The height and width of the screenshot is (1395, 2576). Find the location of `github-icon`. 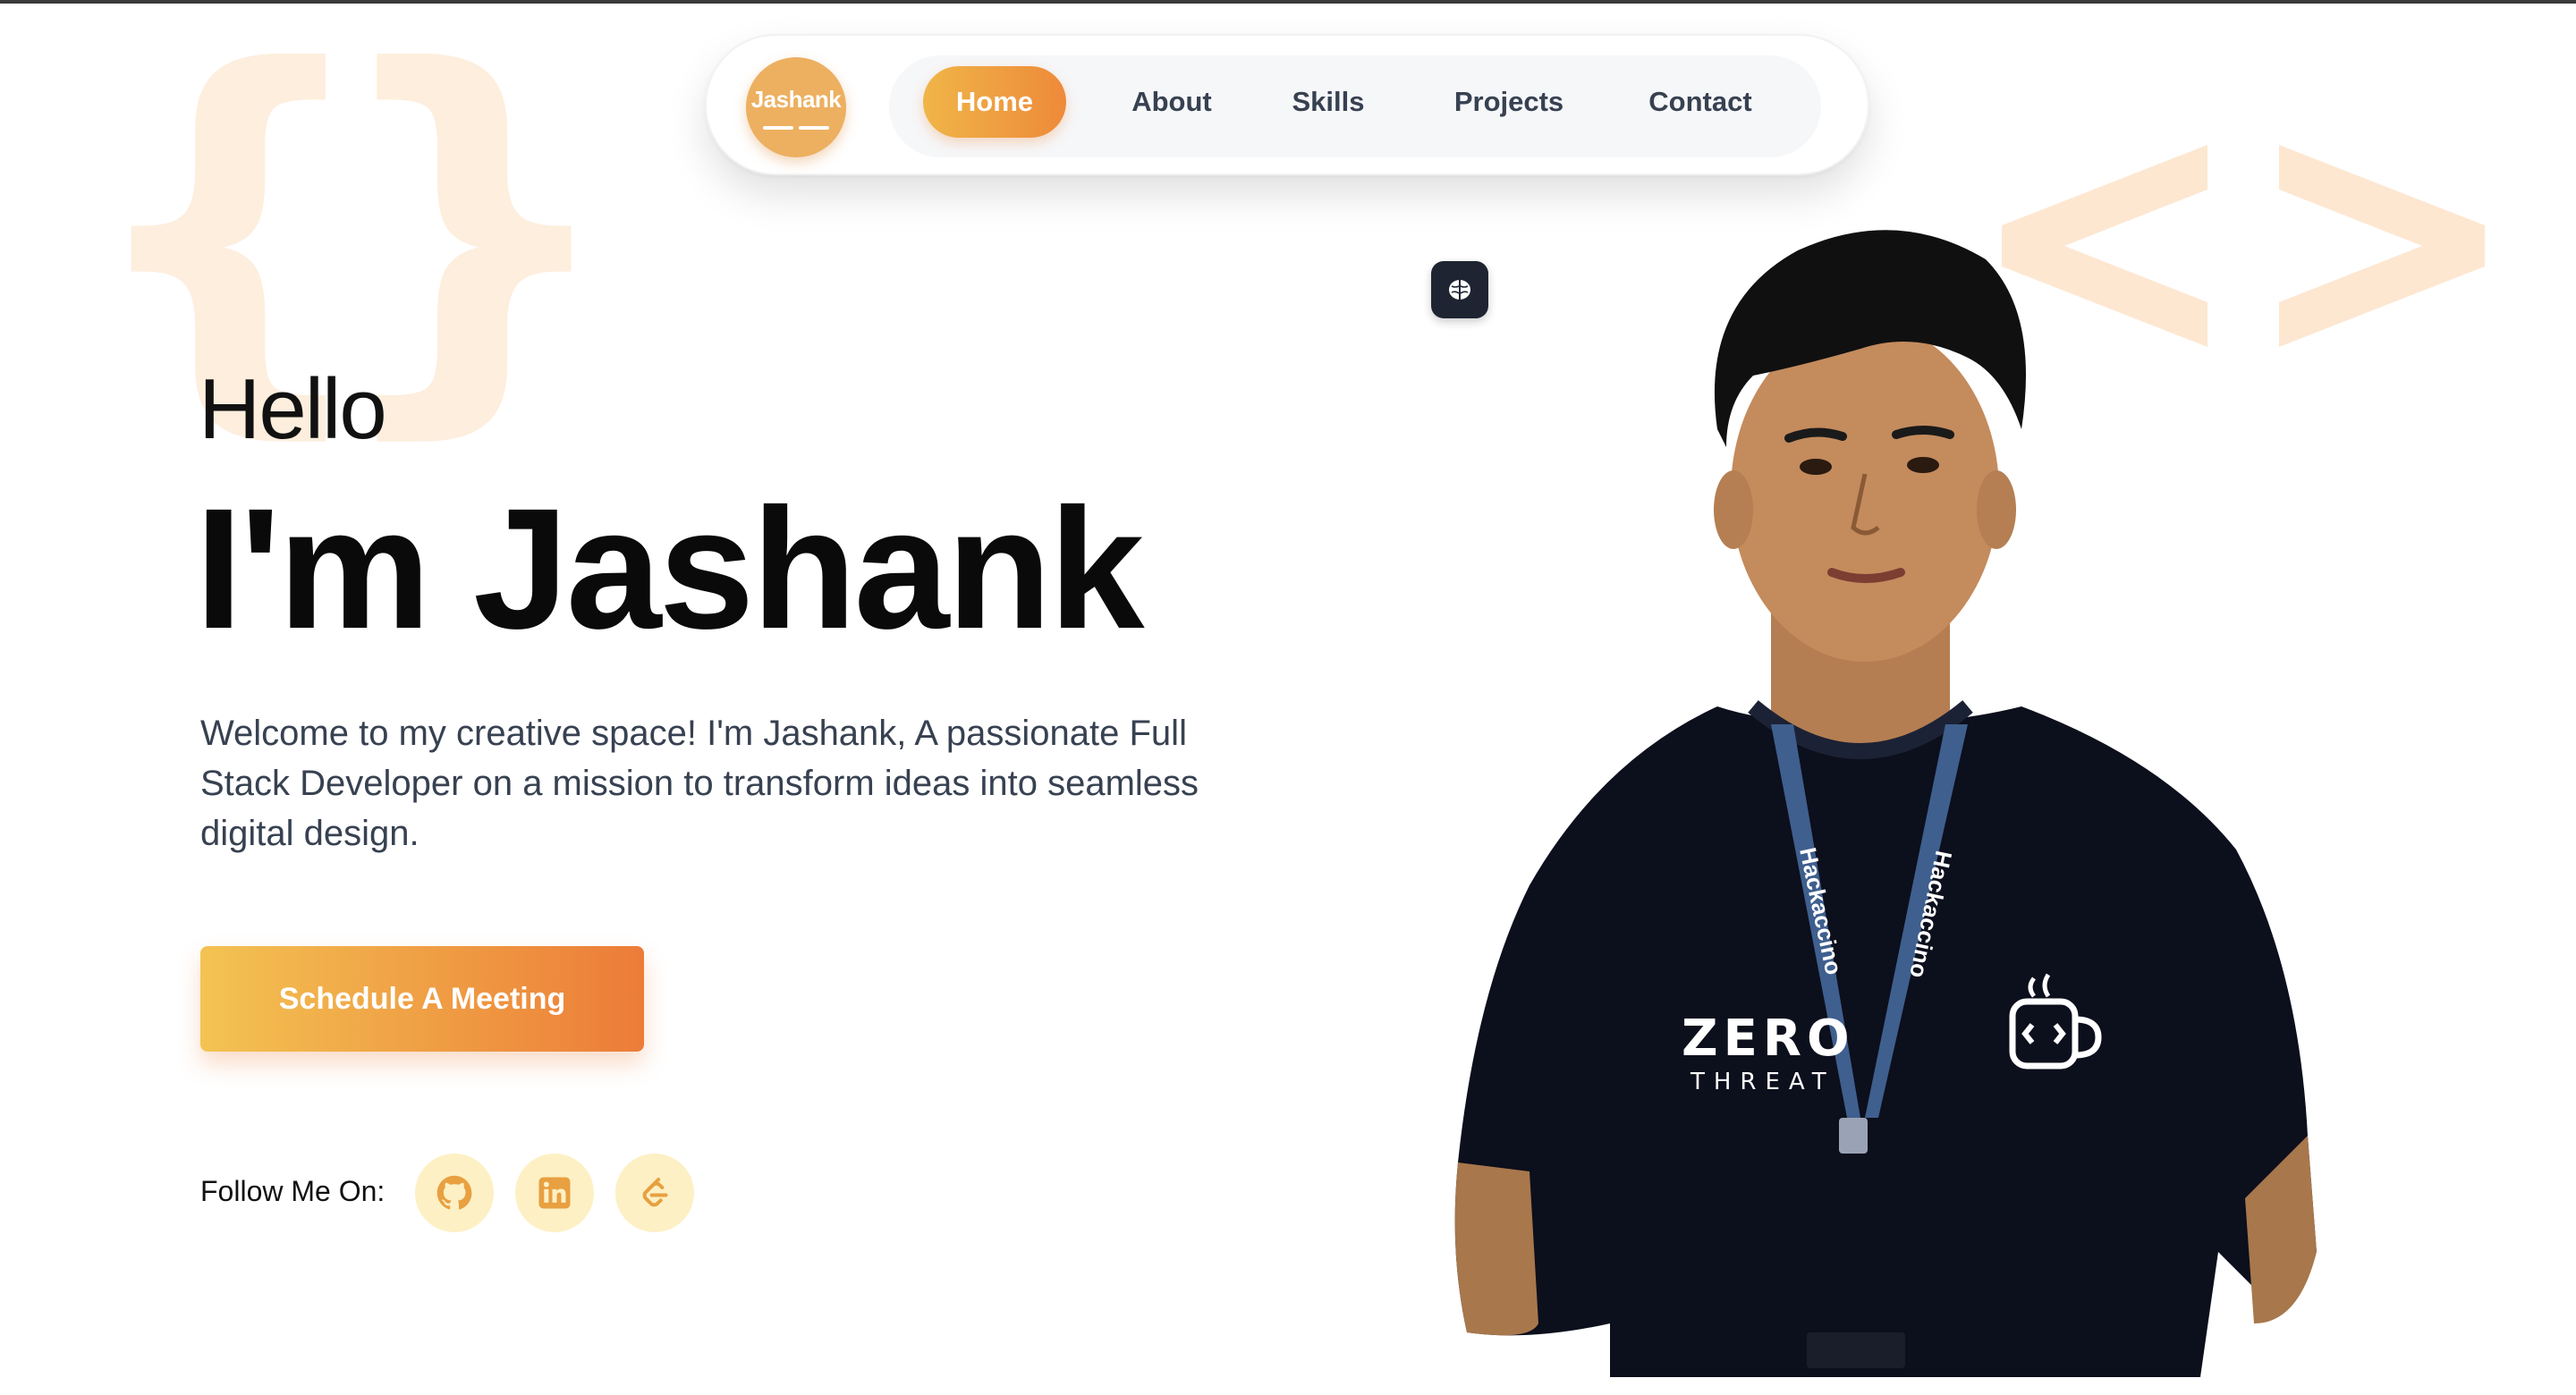

github-icon is located at coordinates (454, 1192).